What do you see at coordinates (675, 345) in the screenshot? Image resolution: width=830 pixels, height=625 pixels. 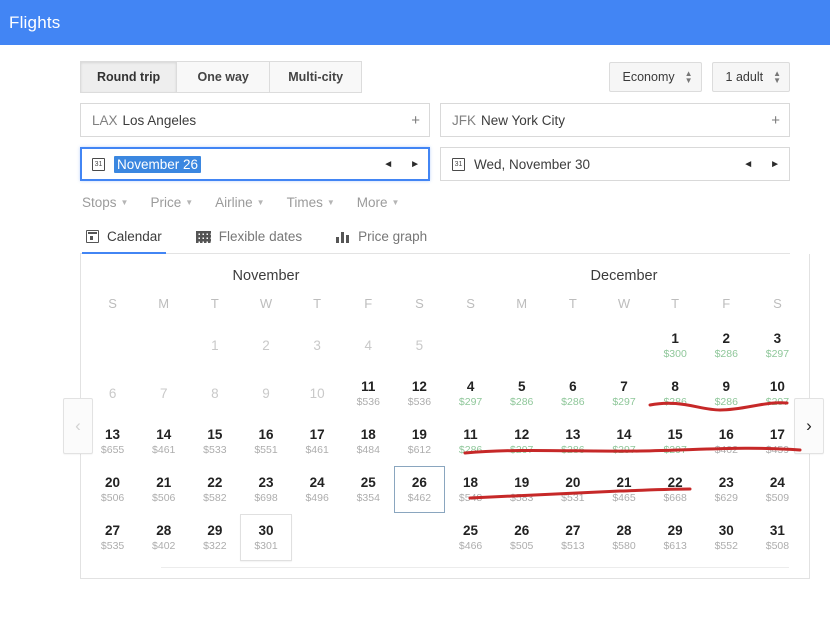 I see `day-cell: 1 $300` at bounding box center [675, 345].